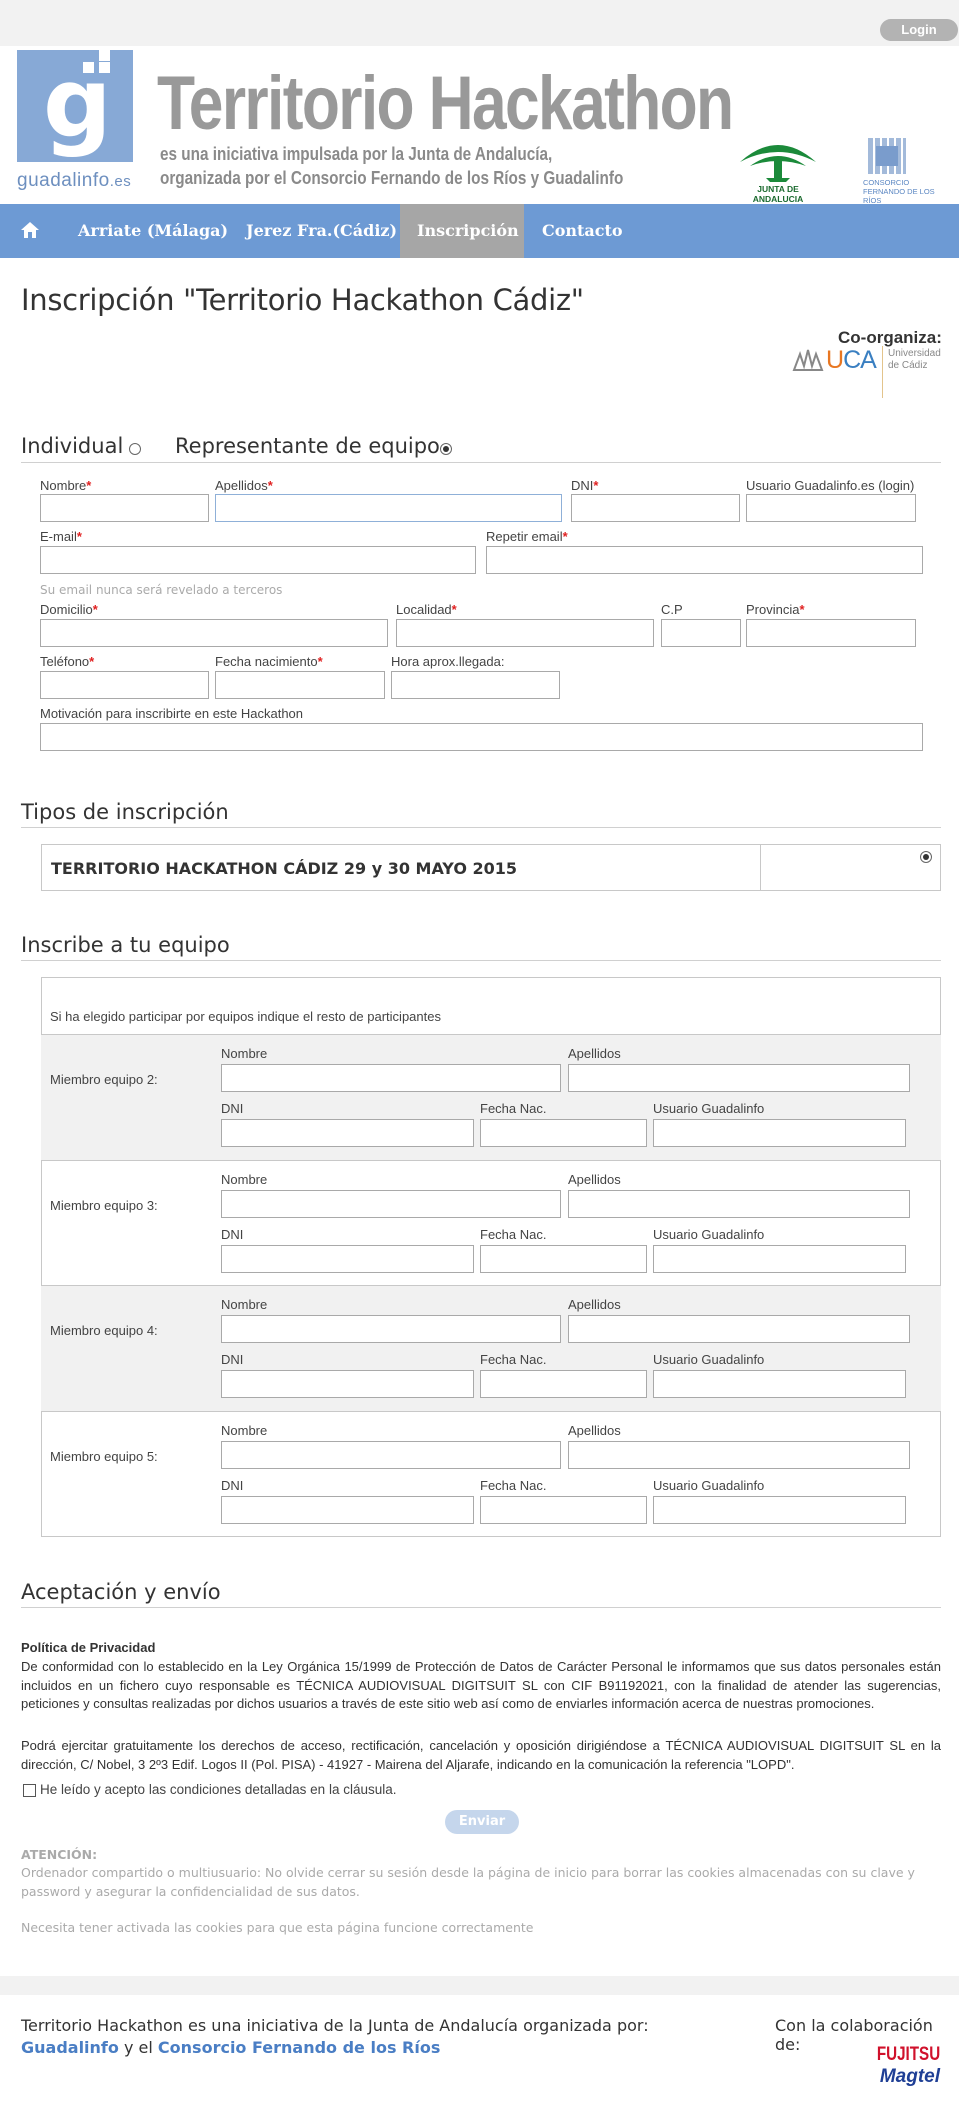  I want to click on member-3-dni-input, so click(347, 1259).